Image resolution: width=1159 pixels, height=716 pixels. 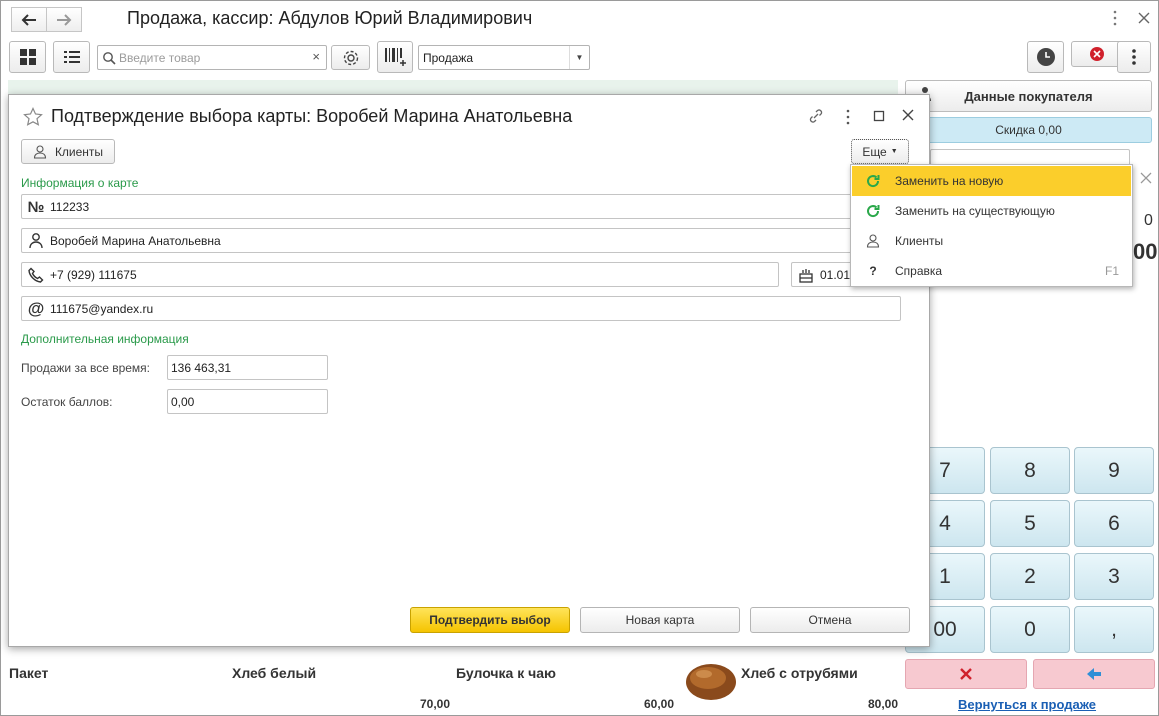 What do you see at coordinates (660, 620) in the screenshot?
I see `new-card-button: Новая карта` at bounding box center [660, 620].